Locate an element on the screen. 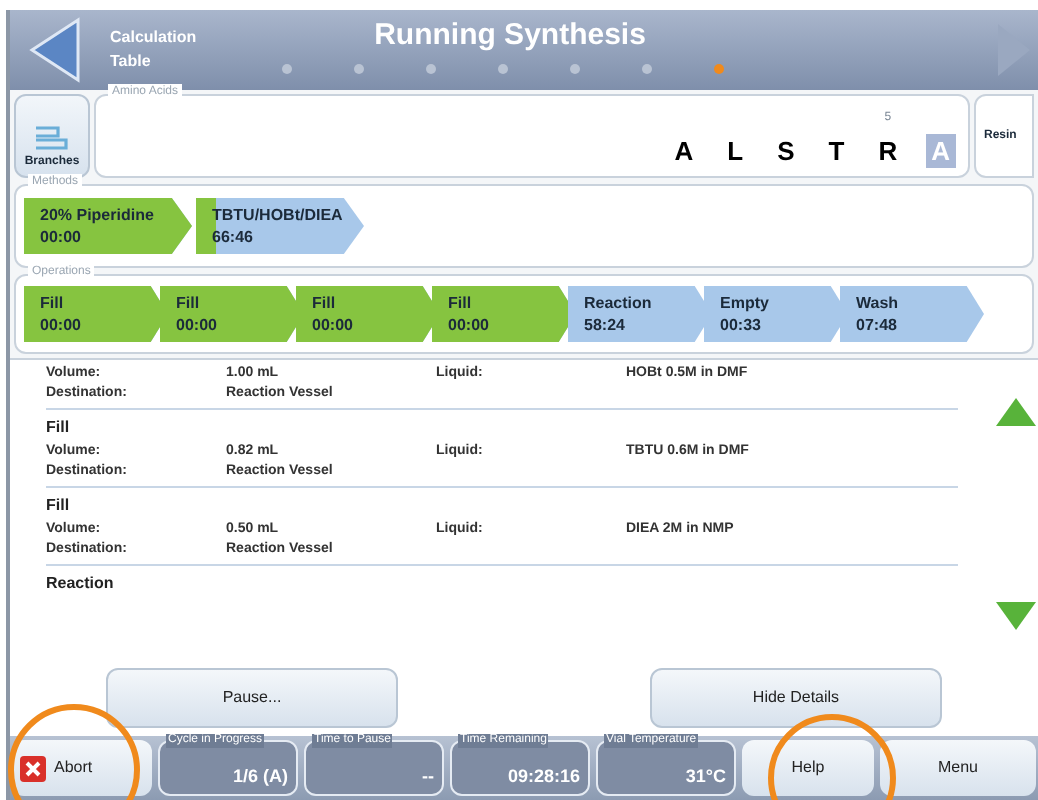  status-value: 31°C is located at coordinates (705, 776).